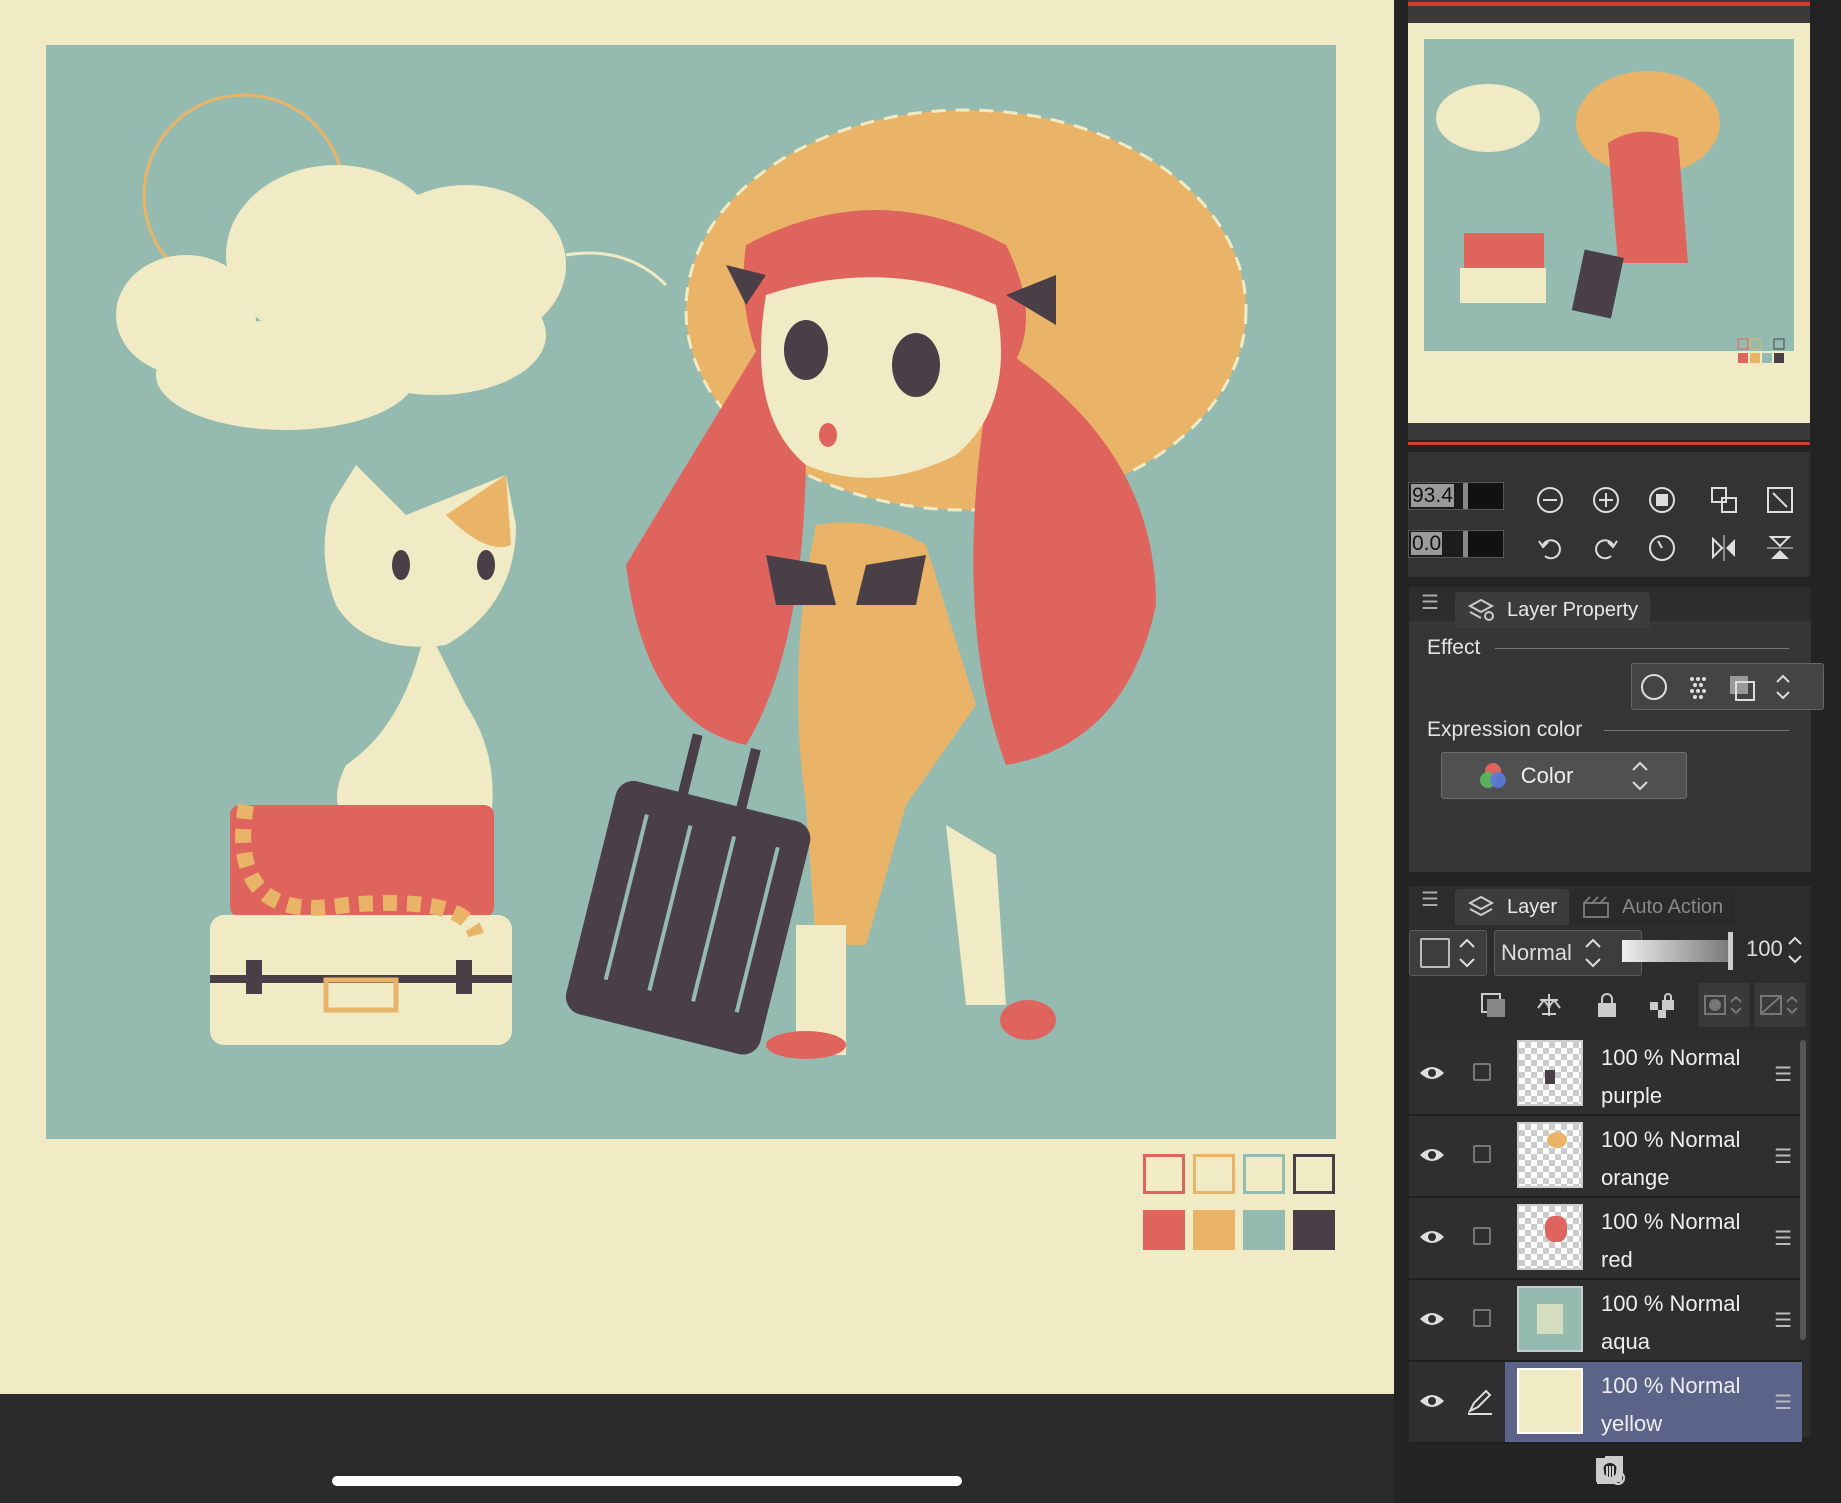  I want to click on layer-tool-row, so click(1610, 1005).